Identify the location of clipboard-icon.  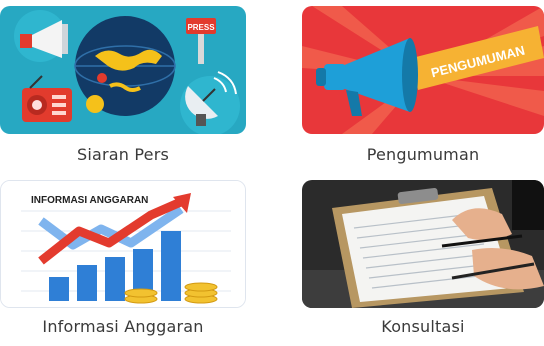
(428, 247).